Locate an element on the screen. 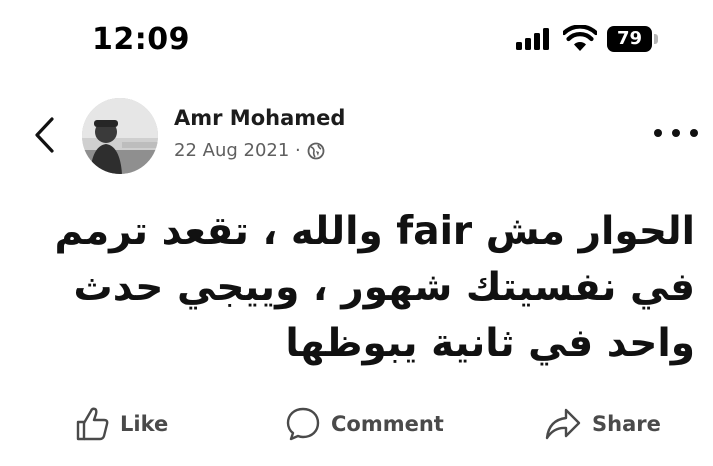  battery-icon: 79 is located at coordinates (632, 39).